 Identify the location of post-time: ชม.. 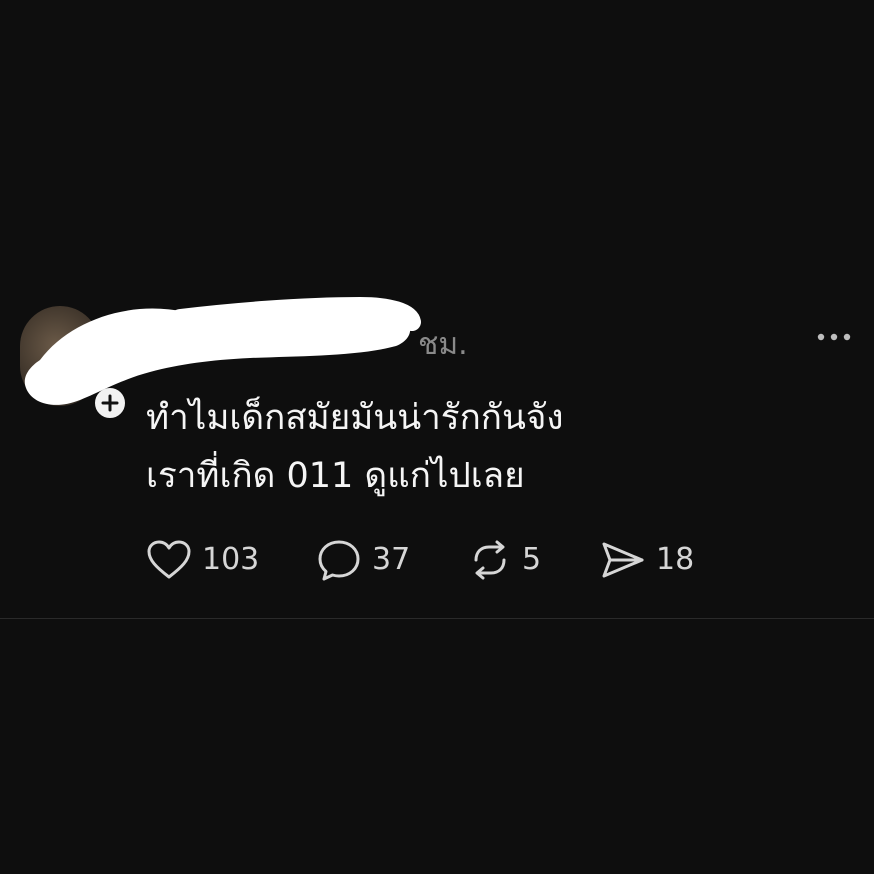
(443, 344).